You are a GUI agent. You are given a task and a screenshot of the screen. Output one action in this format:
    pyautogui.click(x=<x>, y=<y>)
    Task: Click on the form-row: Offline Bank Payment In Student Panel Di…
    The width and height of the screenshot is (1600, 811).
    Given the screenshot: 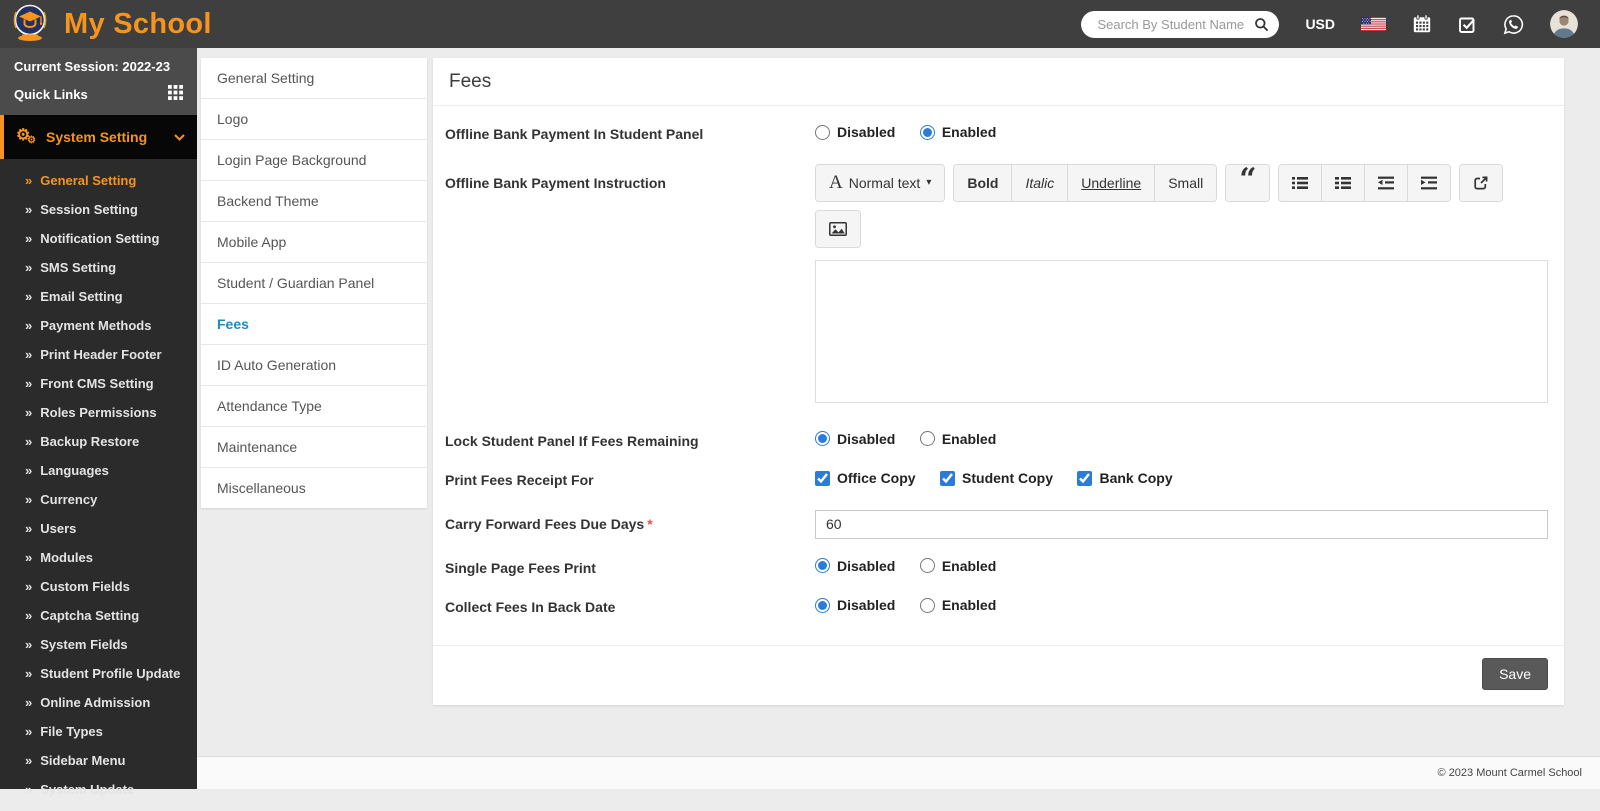 What is the action you would take?
    pyautogui.click(x=996, y=134)
    